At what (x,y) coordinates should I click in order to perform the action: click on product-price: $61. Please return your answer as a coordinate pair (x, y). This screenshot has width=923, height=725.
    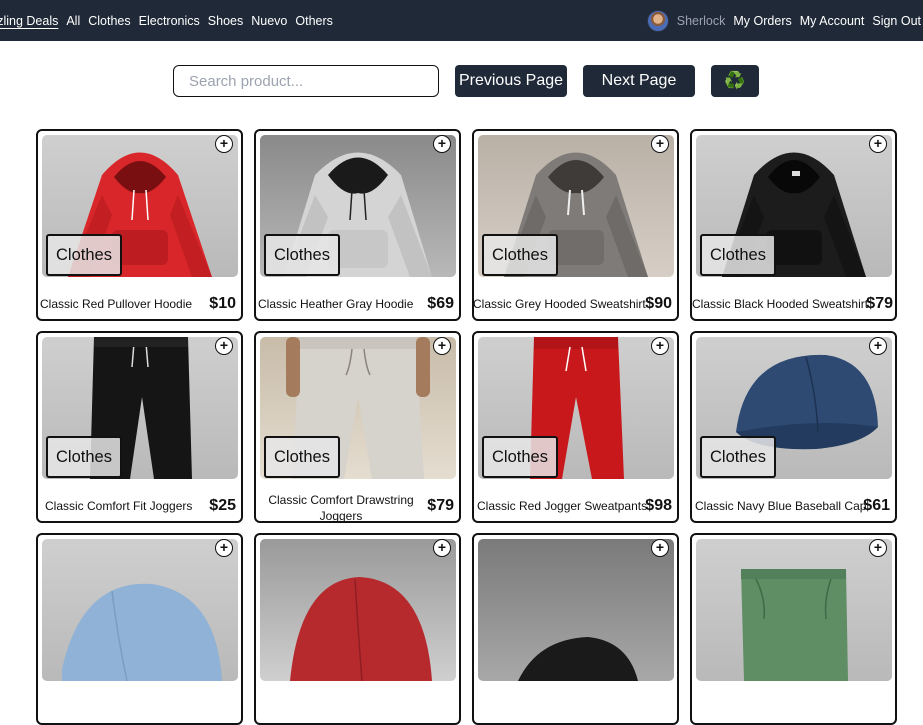
    Looking at the image, I should click on (876, 505).